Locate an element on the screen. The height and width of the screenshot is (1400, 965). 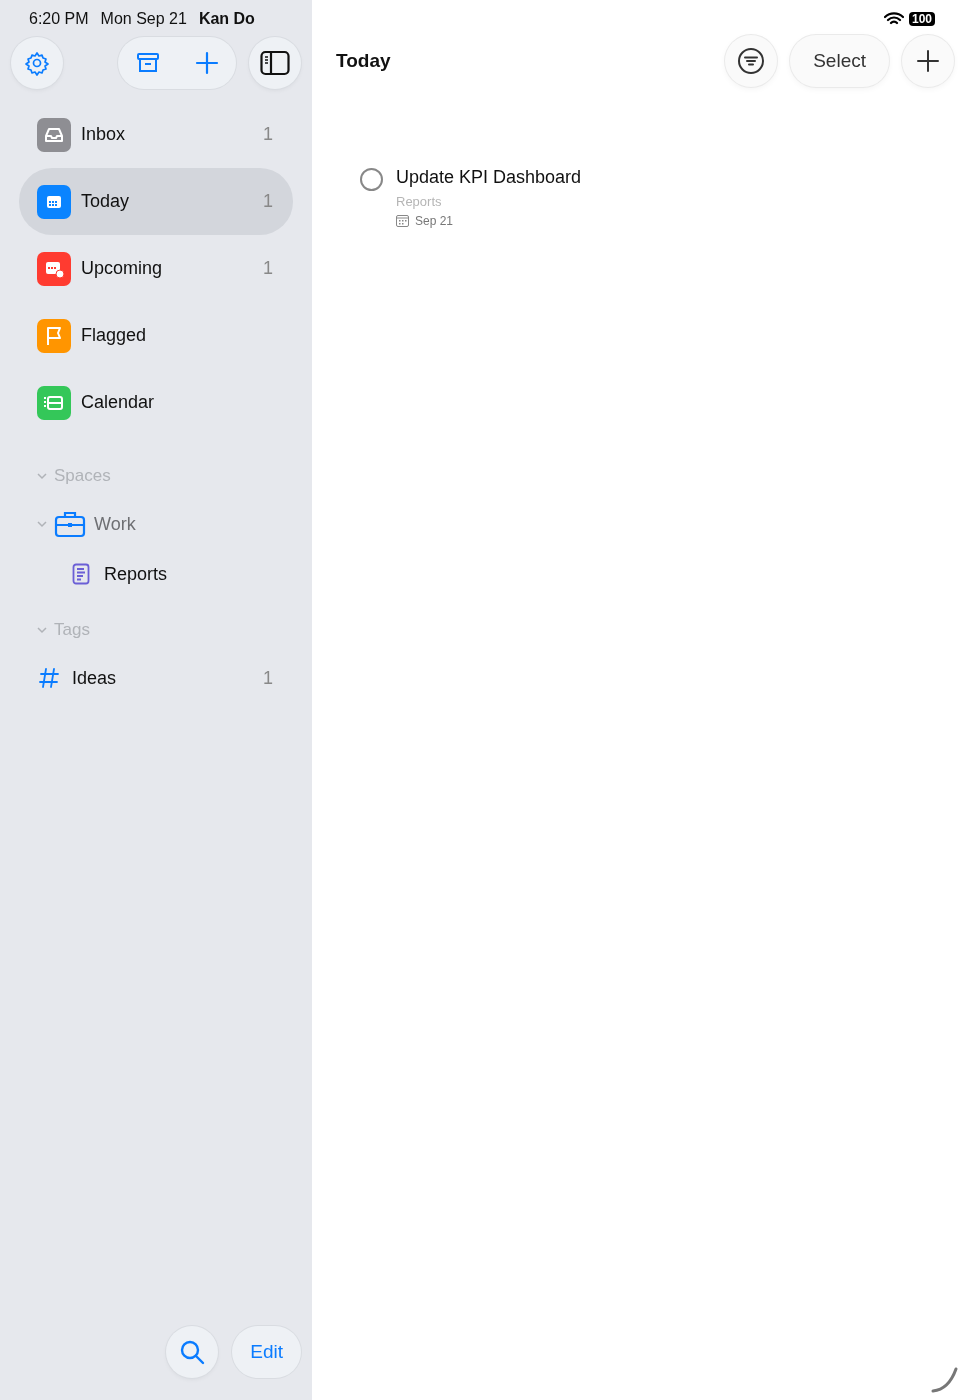
sidebar-toggle-button is located at coordinates (275, 63).